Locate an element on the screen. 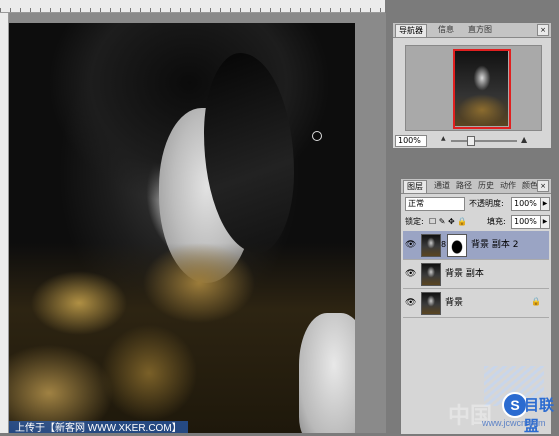 This screenshot has height=436, width=559. navigator-tabs: 导航器 信息 直方图 × is located at coordinates (472, 30).